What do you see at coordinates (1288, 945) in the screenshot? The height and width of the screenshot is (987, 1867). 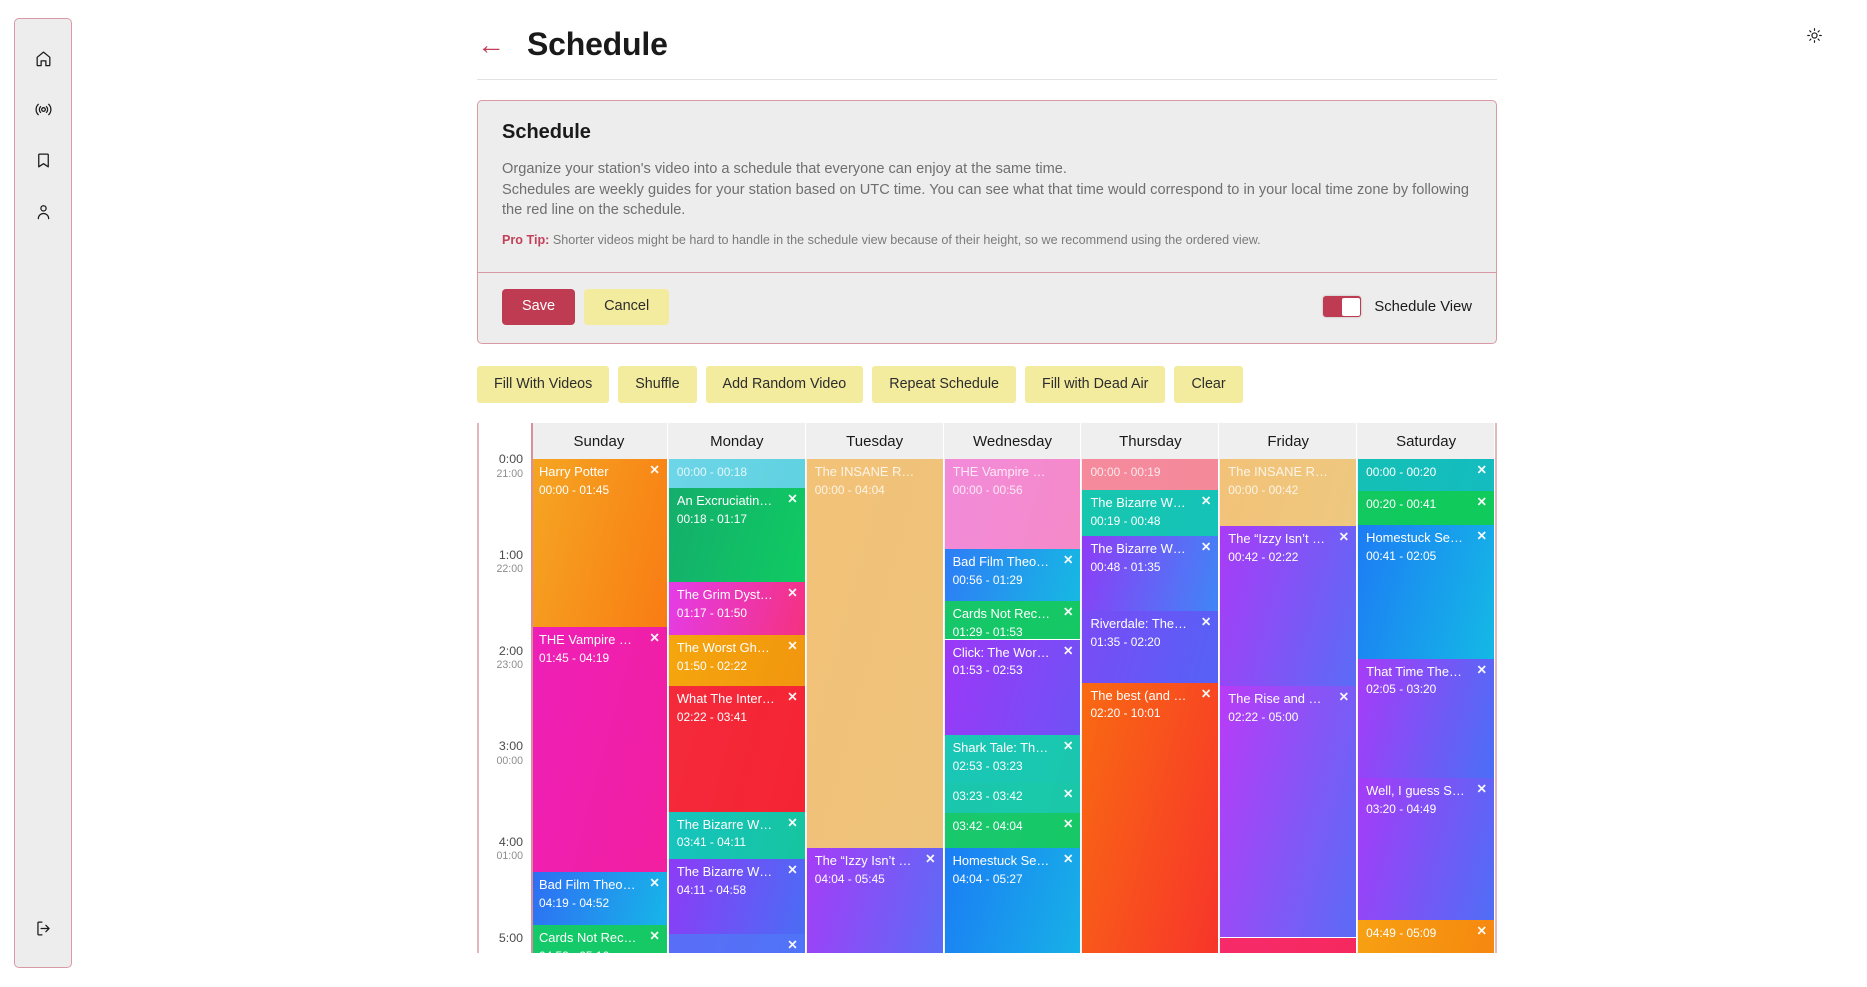 I see `schedule-event` at bounding box center [1288, 945].